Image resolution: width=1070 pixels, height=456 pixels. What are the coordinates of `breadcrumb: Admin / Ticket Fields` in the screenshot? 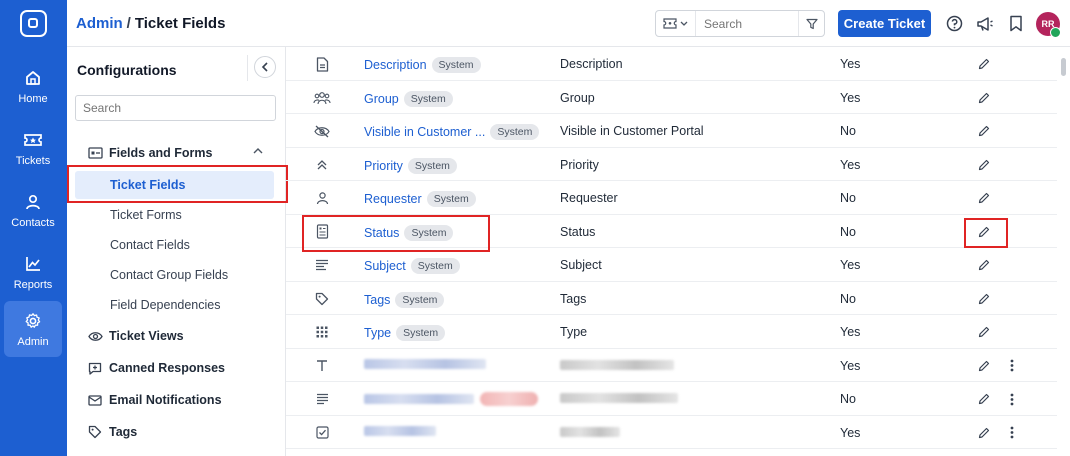 It's located at (150, 23).